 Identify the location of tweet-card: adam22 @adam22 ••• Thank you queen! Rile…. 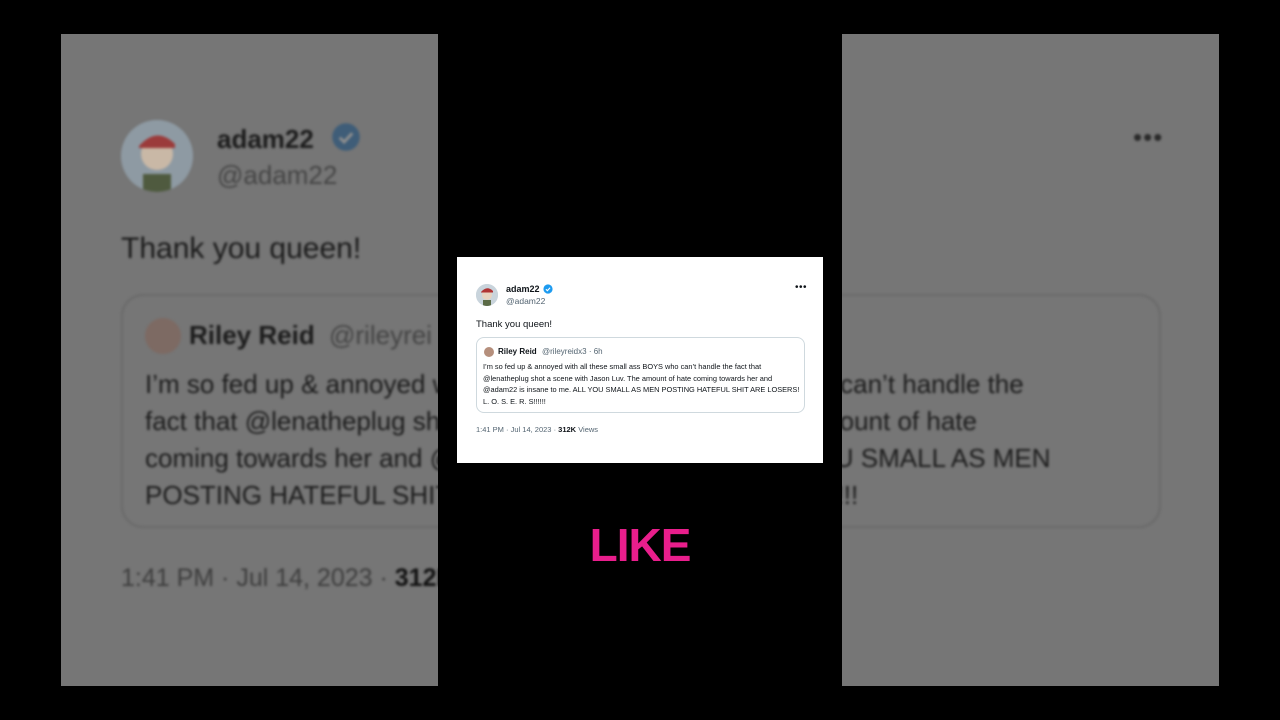
(640, 360).